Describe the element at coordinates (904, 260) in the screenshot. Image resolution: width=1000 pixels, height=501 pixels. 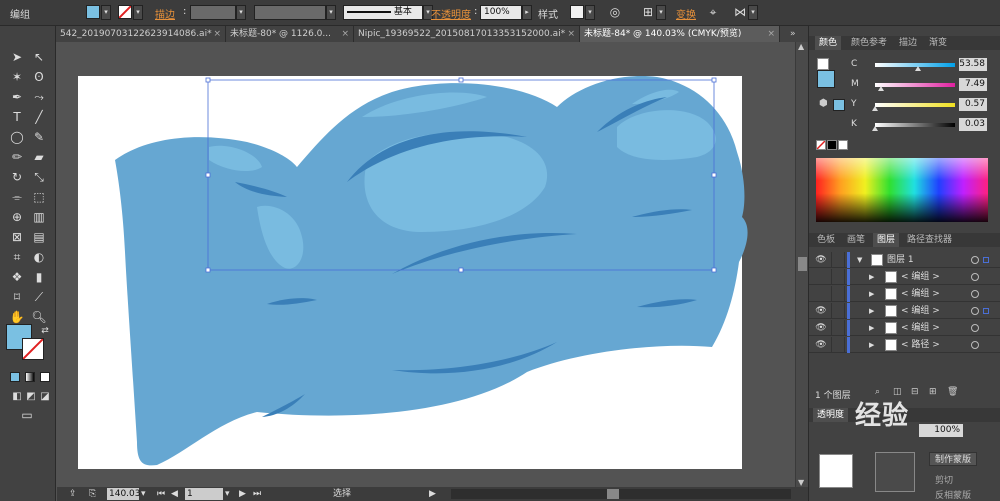
I see `layer-row-top: 👁︎ ▼ 图层 1` at that location.